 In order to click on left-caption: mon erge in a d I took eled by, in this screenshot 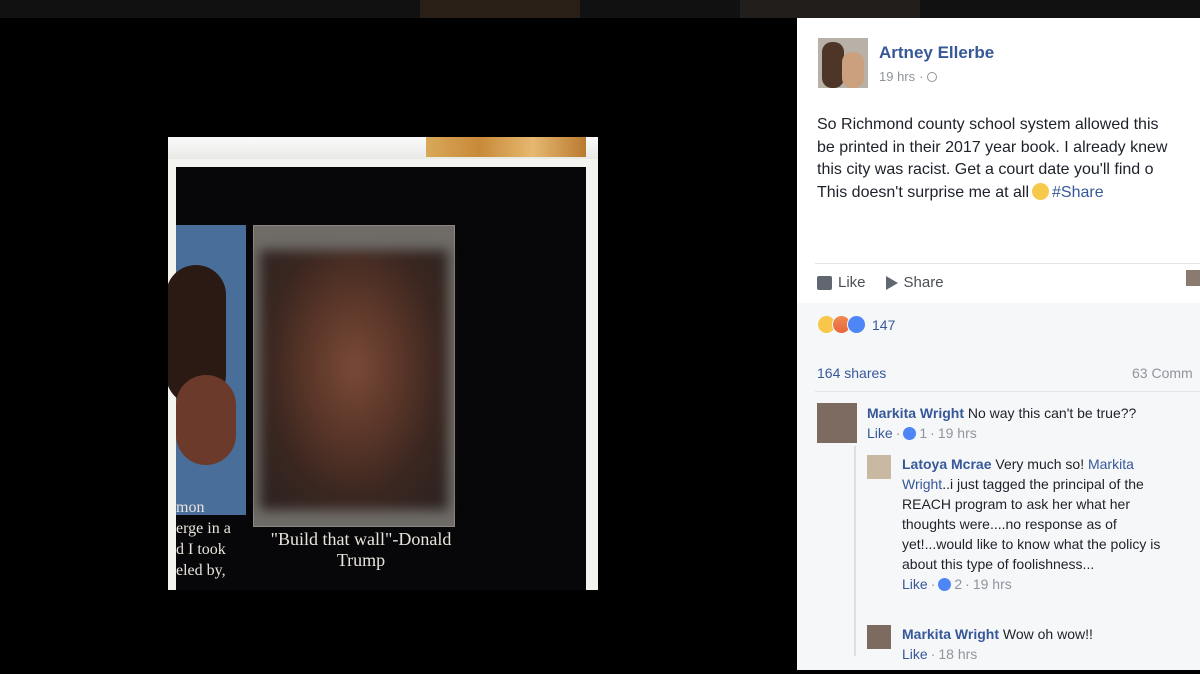, I will do `click(203, 539)`.